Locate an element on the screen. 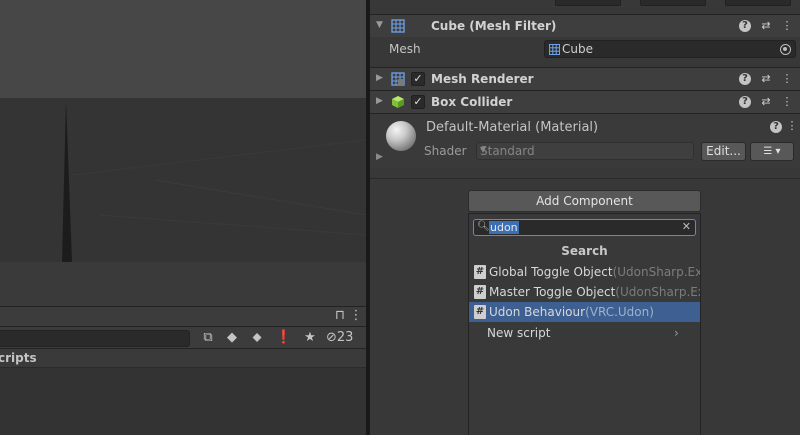 The image size is (800, 435). mesh-property-row: Mesh Cube is located at coordinates (585, 50).